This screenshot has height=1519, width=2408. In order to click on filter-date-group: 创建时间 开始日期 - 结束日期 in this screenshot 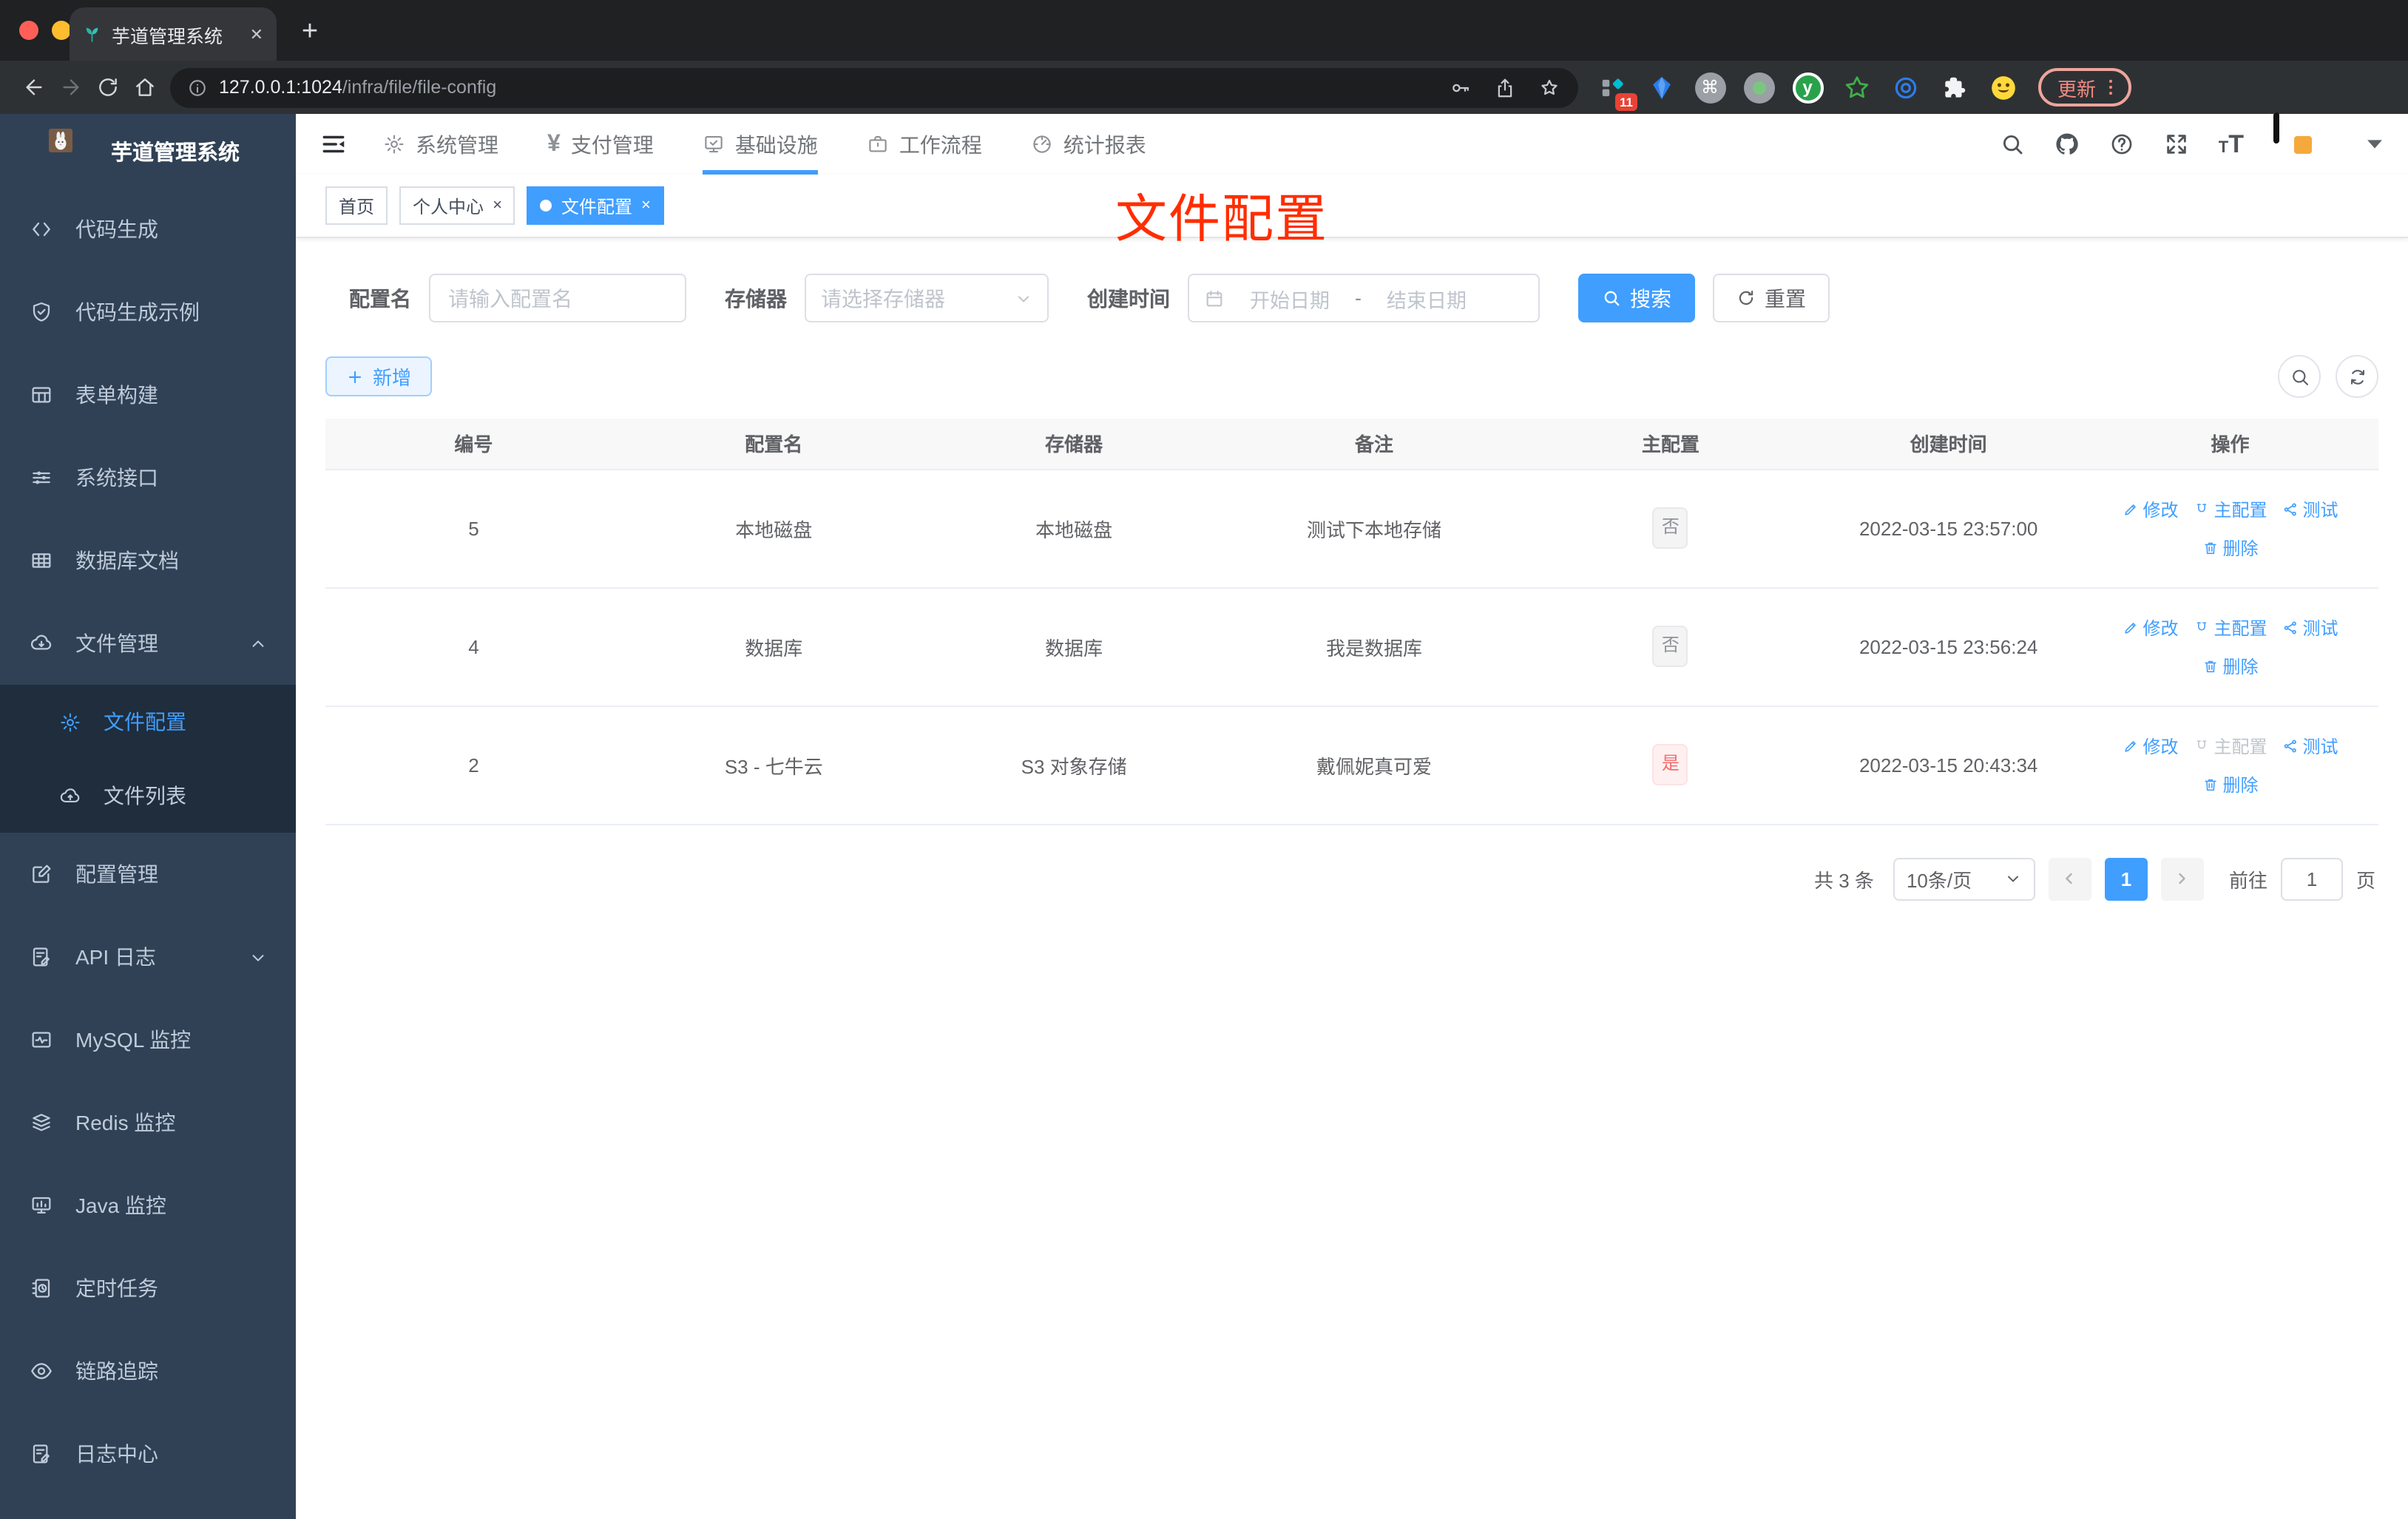, I will do `click(1313, 298)`.